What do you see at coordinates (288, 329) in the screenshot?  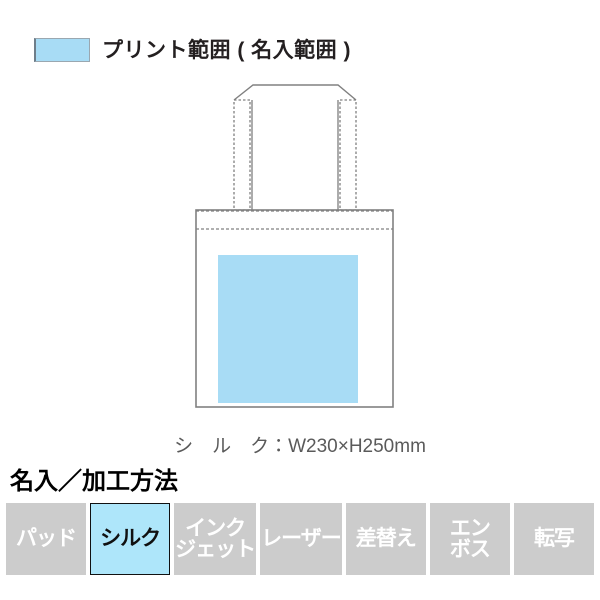 I see `print-area-rect` at bounding box center [288, 329].